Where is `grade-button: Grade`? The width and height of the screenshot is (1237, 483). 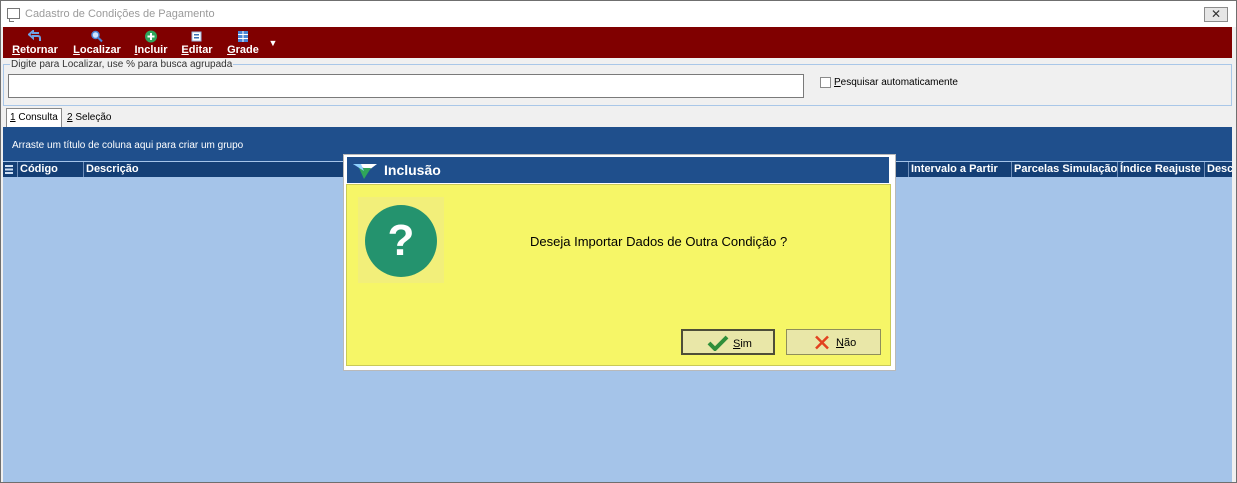
grade-button: Grade is located at coordinates (243, 42).